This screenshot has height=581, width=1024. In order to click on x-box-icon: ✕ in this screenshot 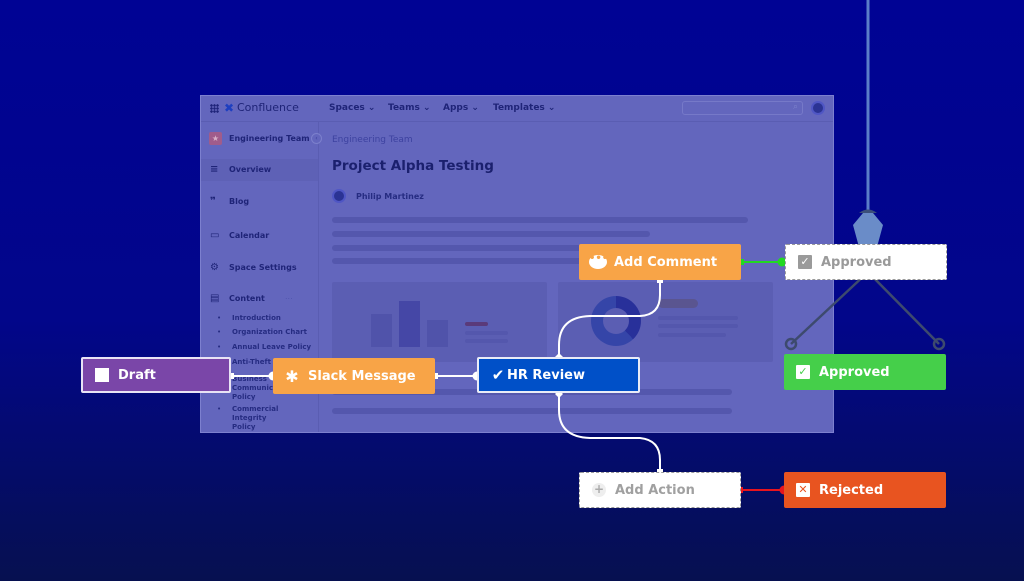, I will do `click(803, 490)`.